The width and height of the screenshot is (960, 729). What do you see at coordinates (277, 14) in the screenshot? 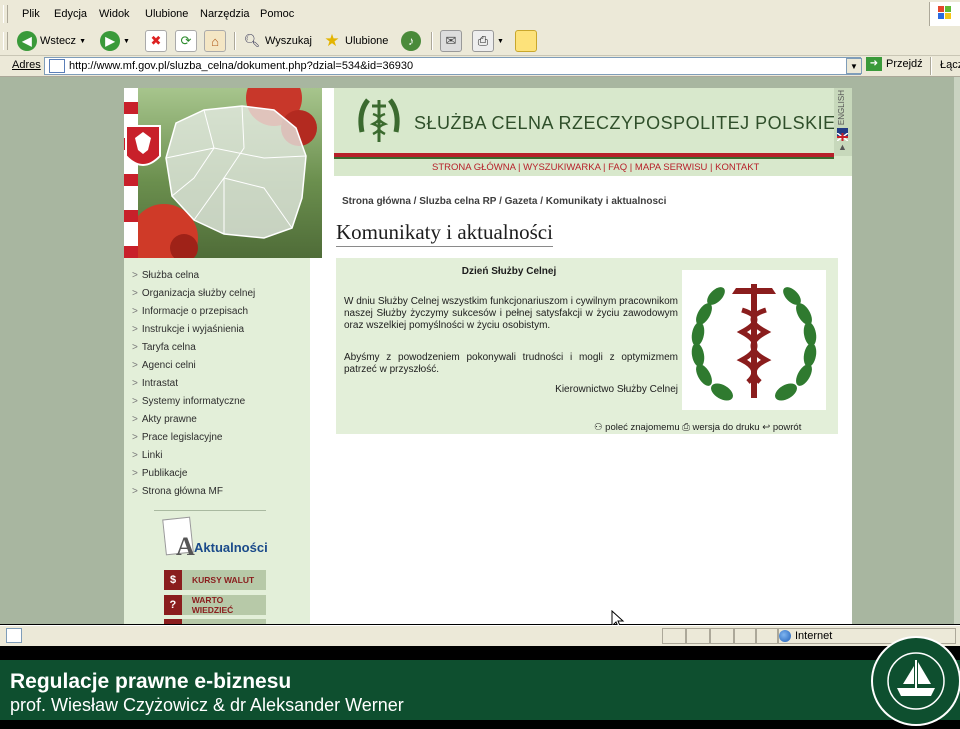
I see `menu-pomoc: Pomoc` at bounding box center [277, 14].